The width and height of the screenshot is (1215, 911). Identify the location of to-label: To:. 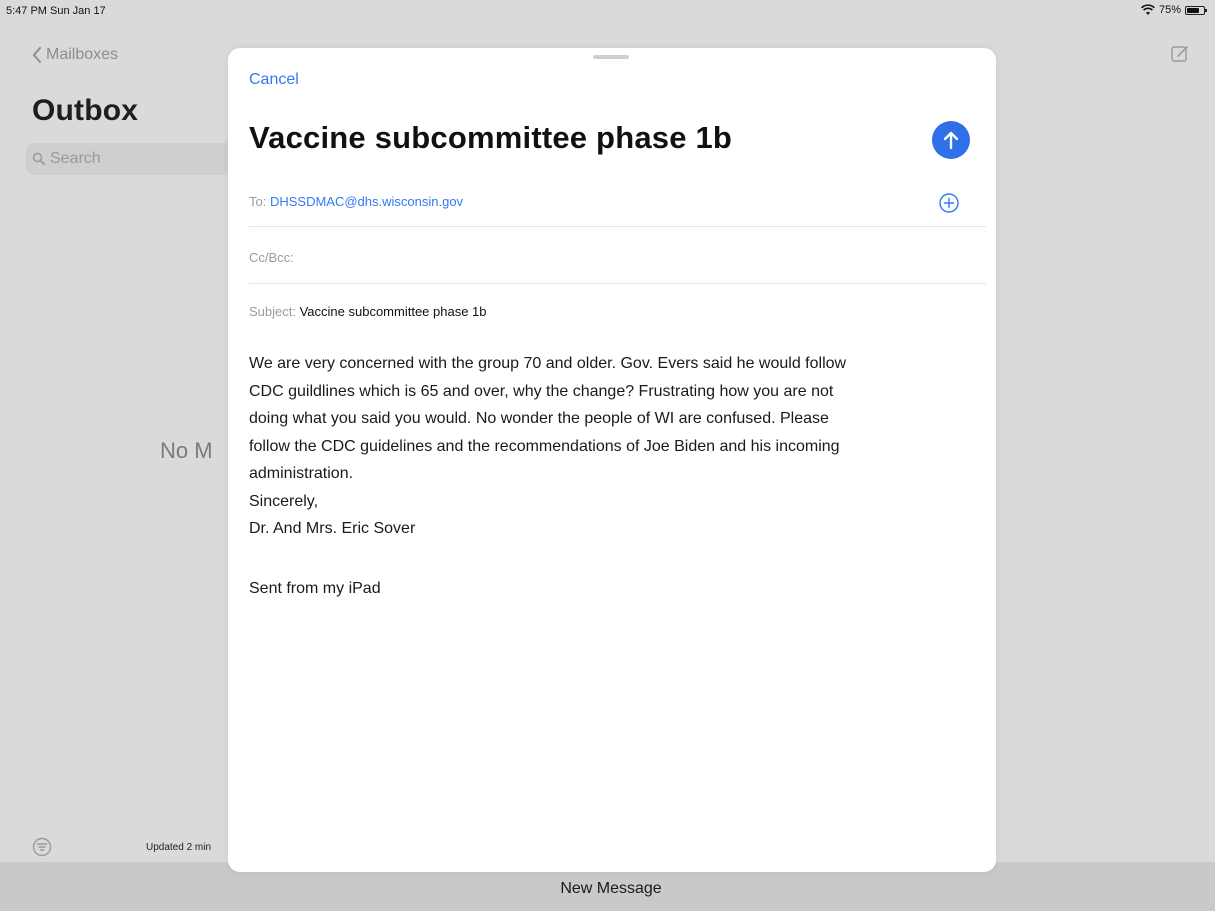
(259, 201).